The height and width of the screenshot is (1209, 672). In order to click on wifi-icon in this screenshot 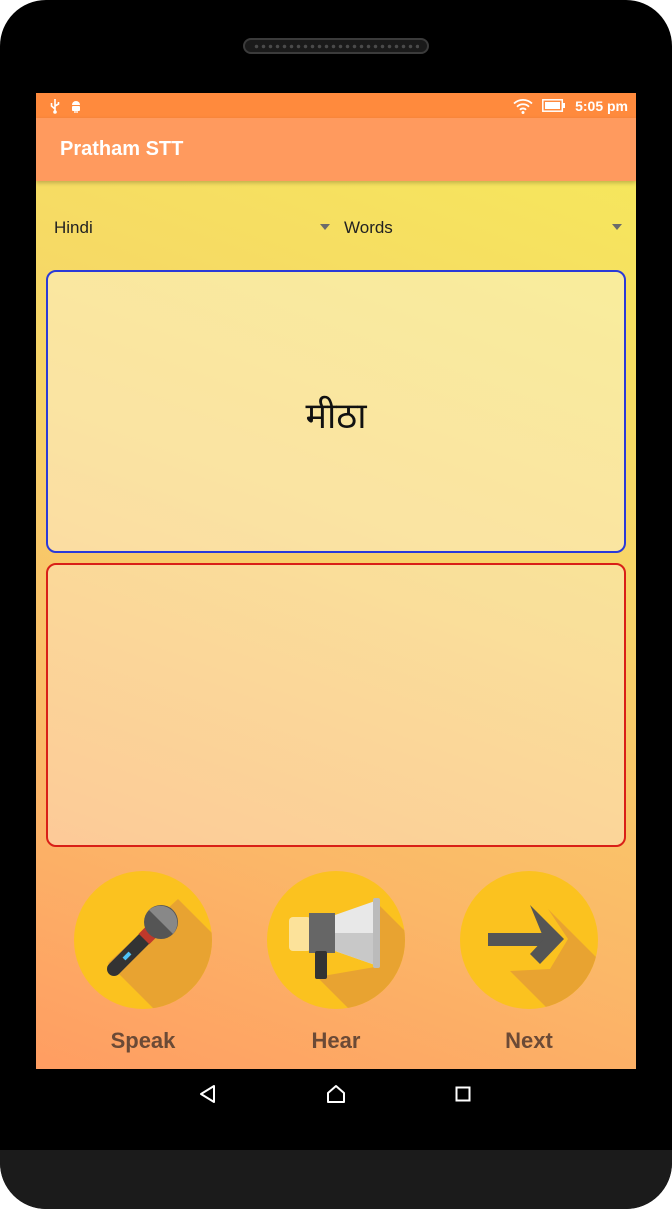, I will do `click(523, 106)`.